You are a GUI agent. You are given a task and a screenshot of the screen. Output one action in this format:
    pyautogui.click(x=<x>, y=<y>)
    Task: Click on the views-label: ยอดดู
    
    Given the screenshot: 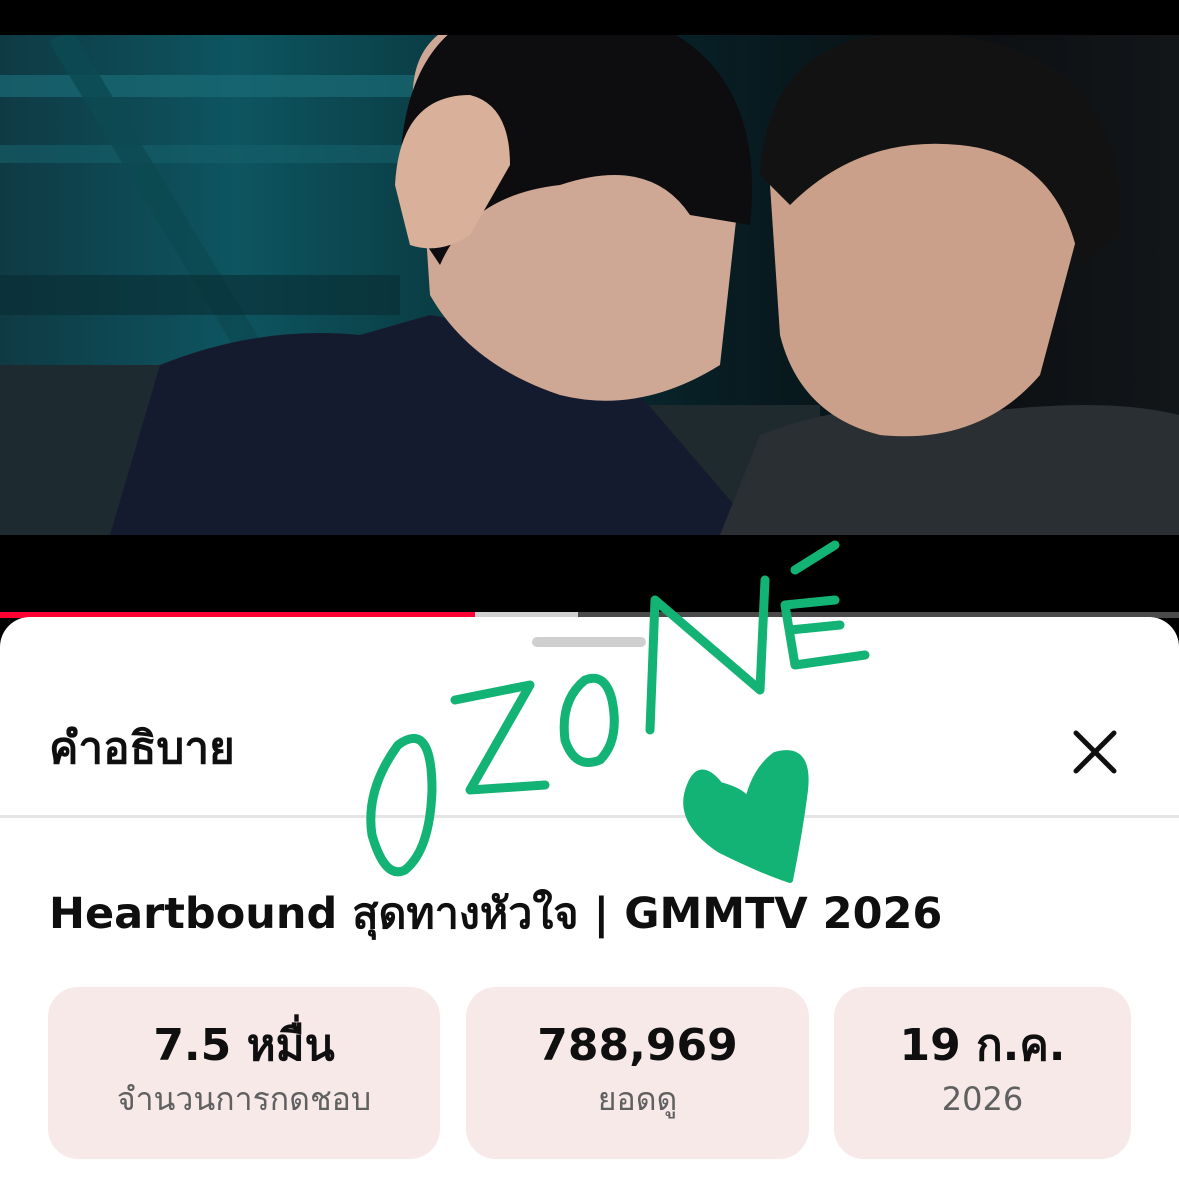 What is the action you would take?
    pyautogui.click(x=637, y=1099)
    